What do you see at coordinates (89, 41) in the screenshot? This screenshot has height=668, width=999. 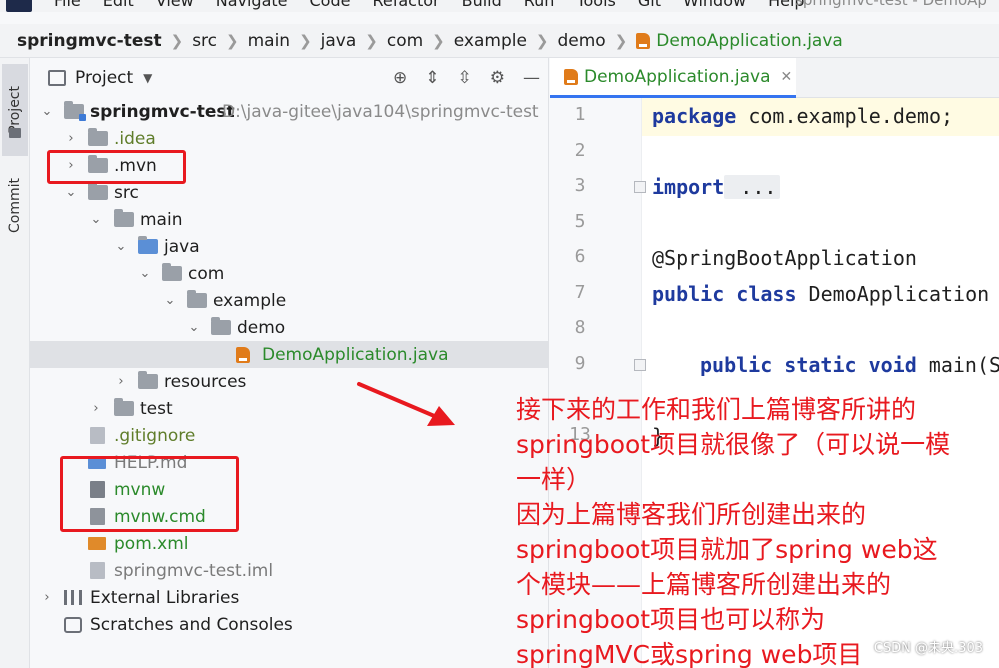 I see `breadcrumb-project: springmvc-test` at bounding box center [89, 41].